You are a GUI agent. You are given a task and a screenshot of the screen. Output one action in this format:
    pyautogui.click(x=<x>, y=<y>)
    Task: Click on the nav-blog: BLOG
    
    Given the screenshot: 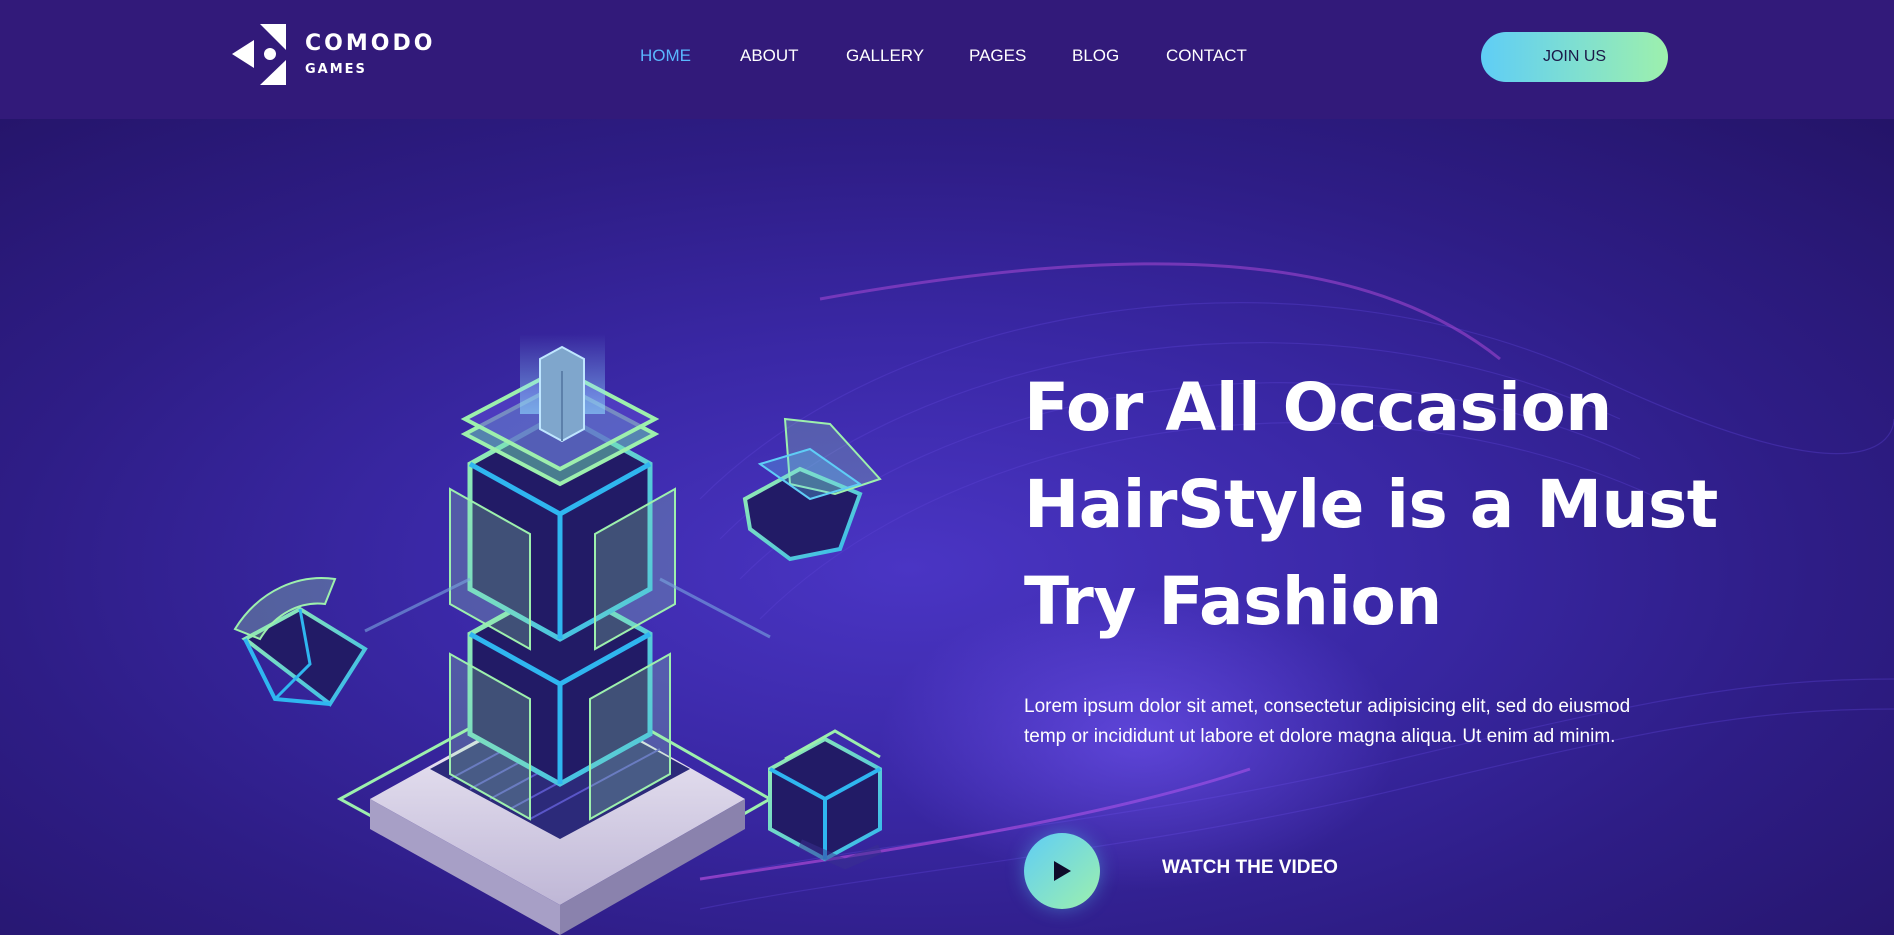 What is the action you would take?
    pyautogui.click(x=1095, y=56)
    